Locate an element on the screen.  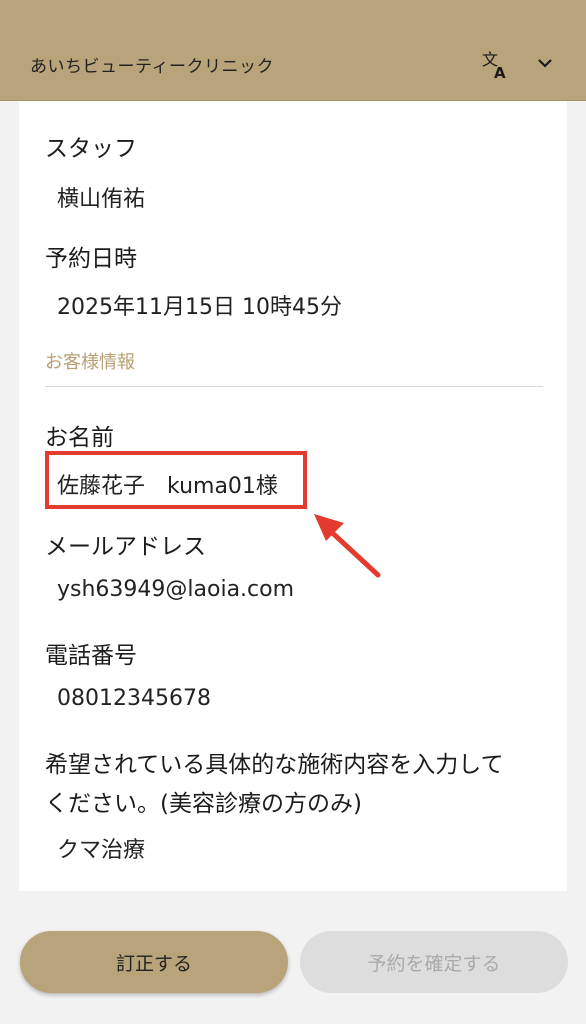
confirm-reservation-button: 予約を確定する is located at coordinates (434, 962).